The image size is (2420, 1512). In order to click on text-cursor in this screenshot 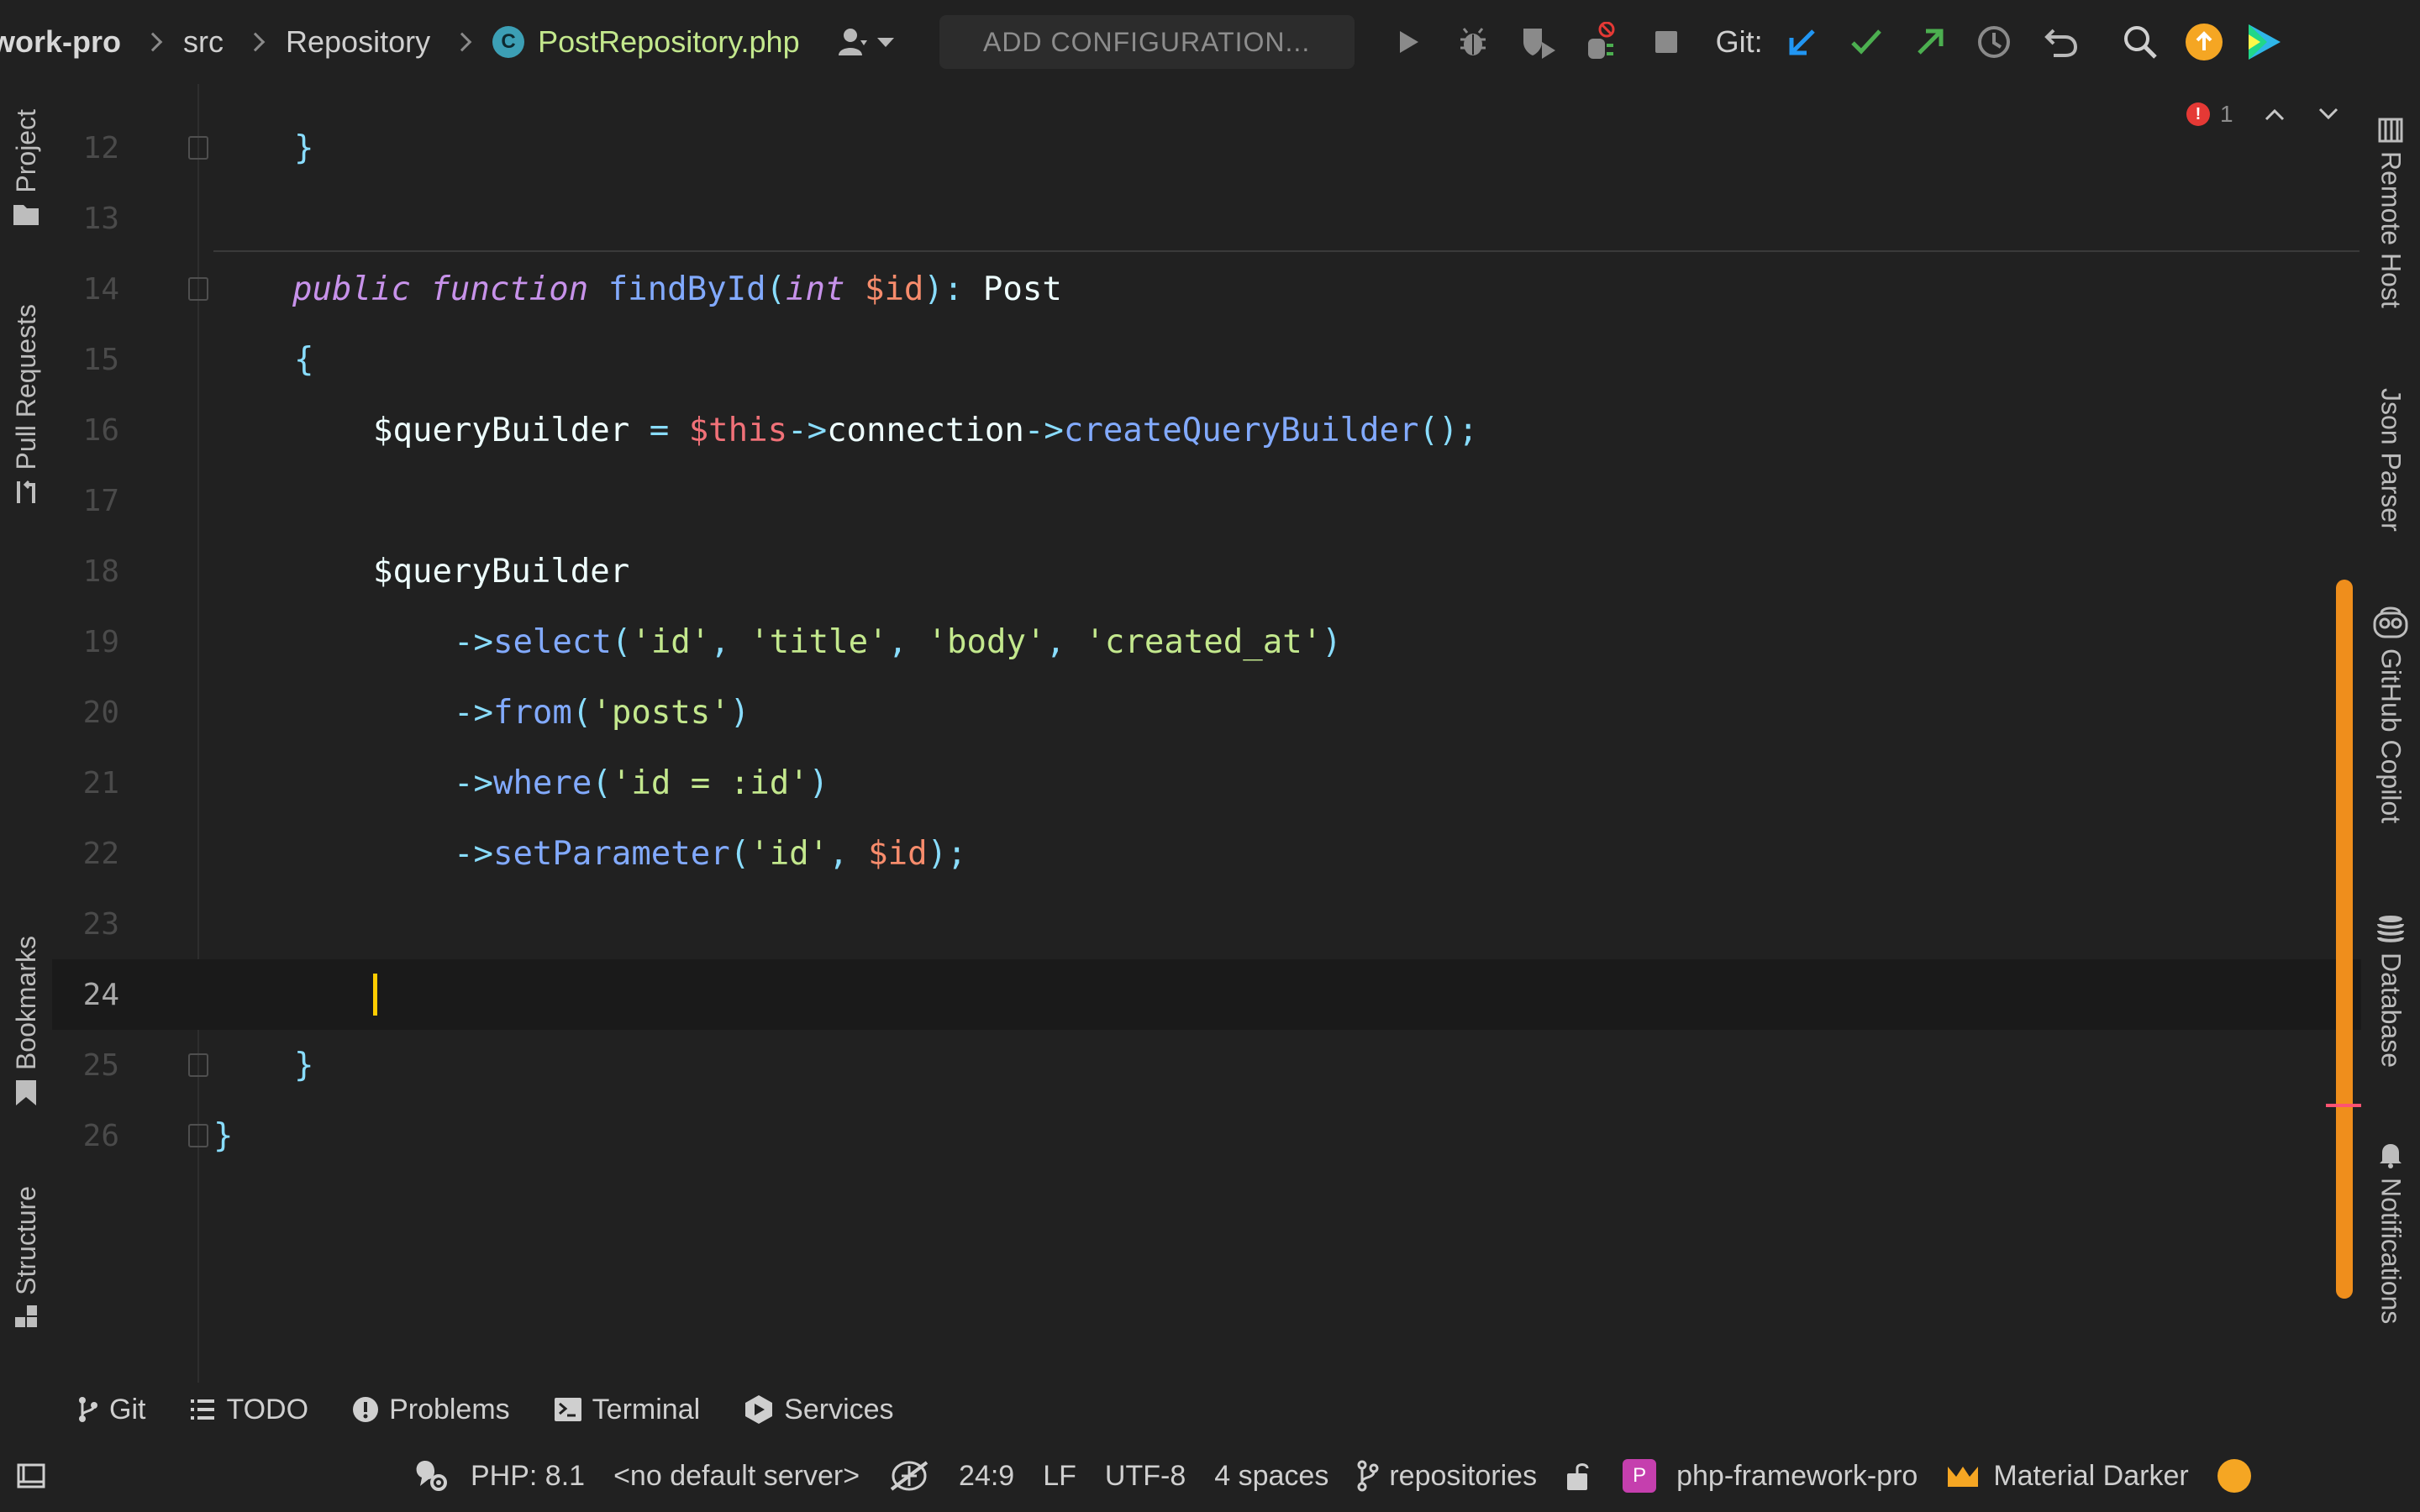, I will do `click(375, 995)`.